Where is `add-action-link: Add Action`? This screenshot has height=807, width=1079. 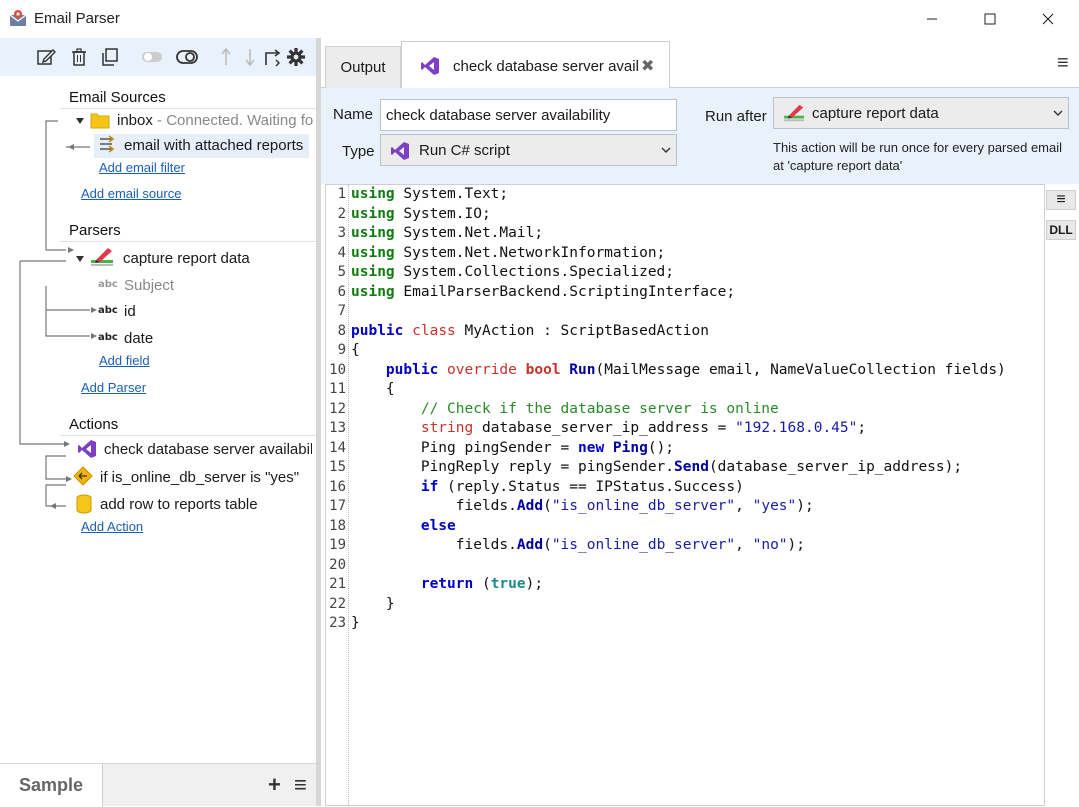
add-action-link: Add Action is located at coordinates (112, 526).